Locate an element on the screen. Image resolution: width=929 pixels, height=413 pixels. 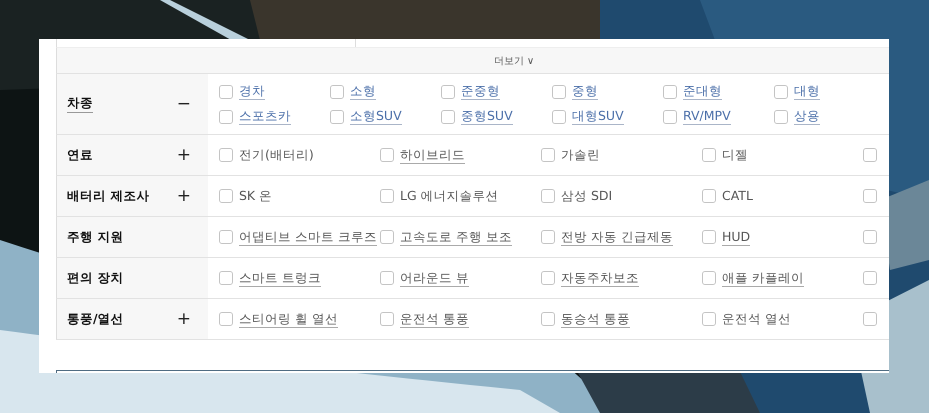
option-label: 스포츠카 is located at coordinates (265, 116).